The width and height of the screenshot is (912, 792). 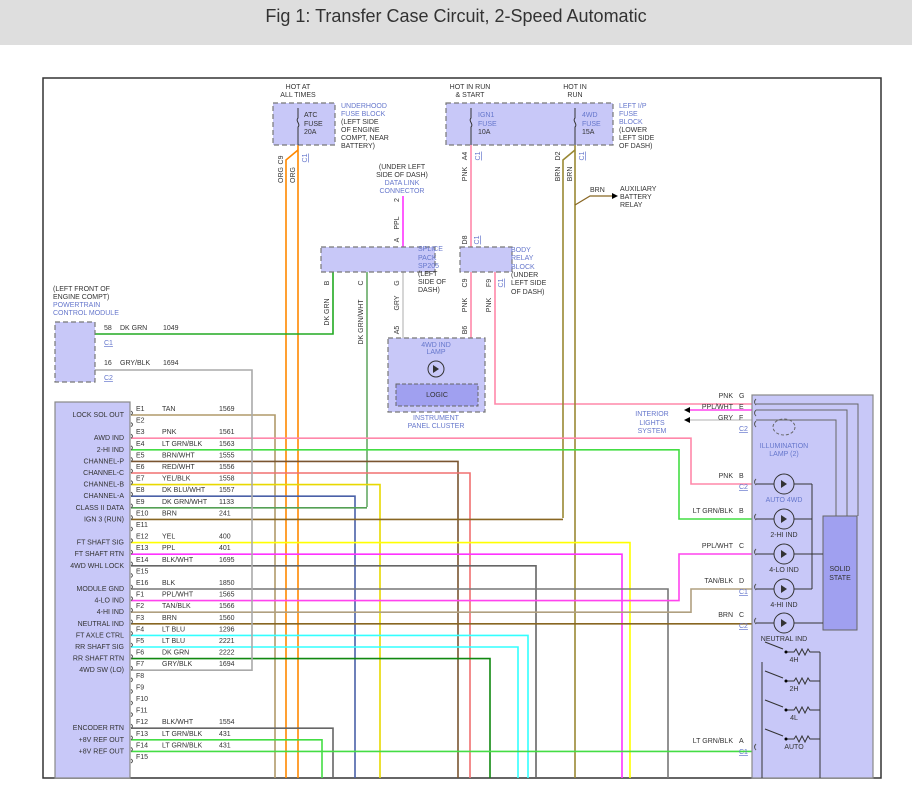 What do you see at coordinates (637, 138) in the screenshot?
I see `location-note: LEFT SIDE` at bounding box center [637, 138].